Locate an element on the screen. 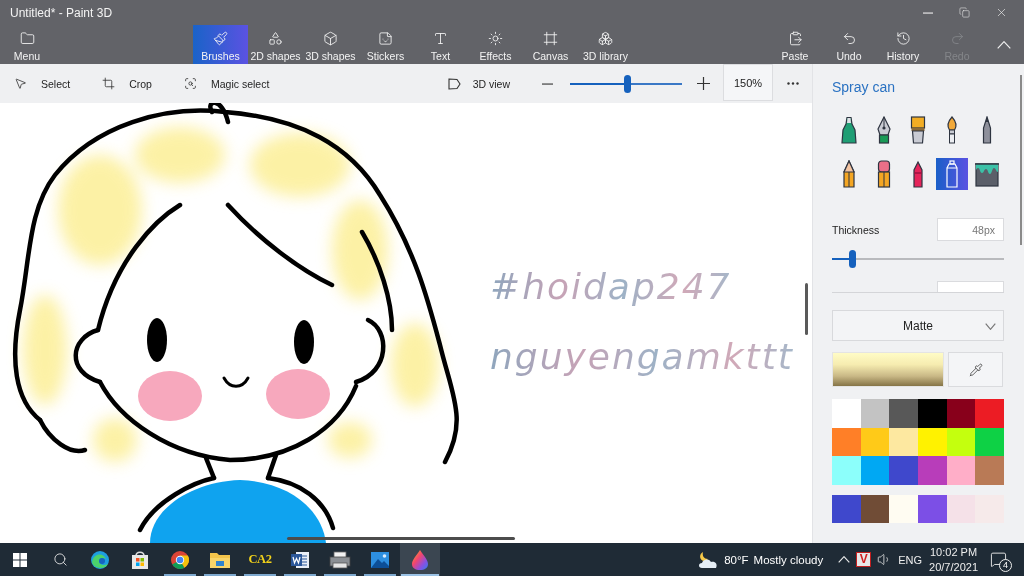 Image resolution: width=1024 pixels, height=576 pixels. chevron-down-icon is located at coordinates (990, 326).